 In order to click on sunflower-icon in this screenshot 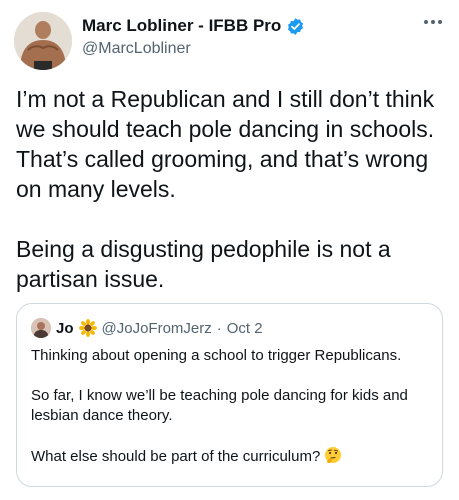, I will do `click(87, 328)`.